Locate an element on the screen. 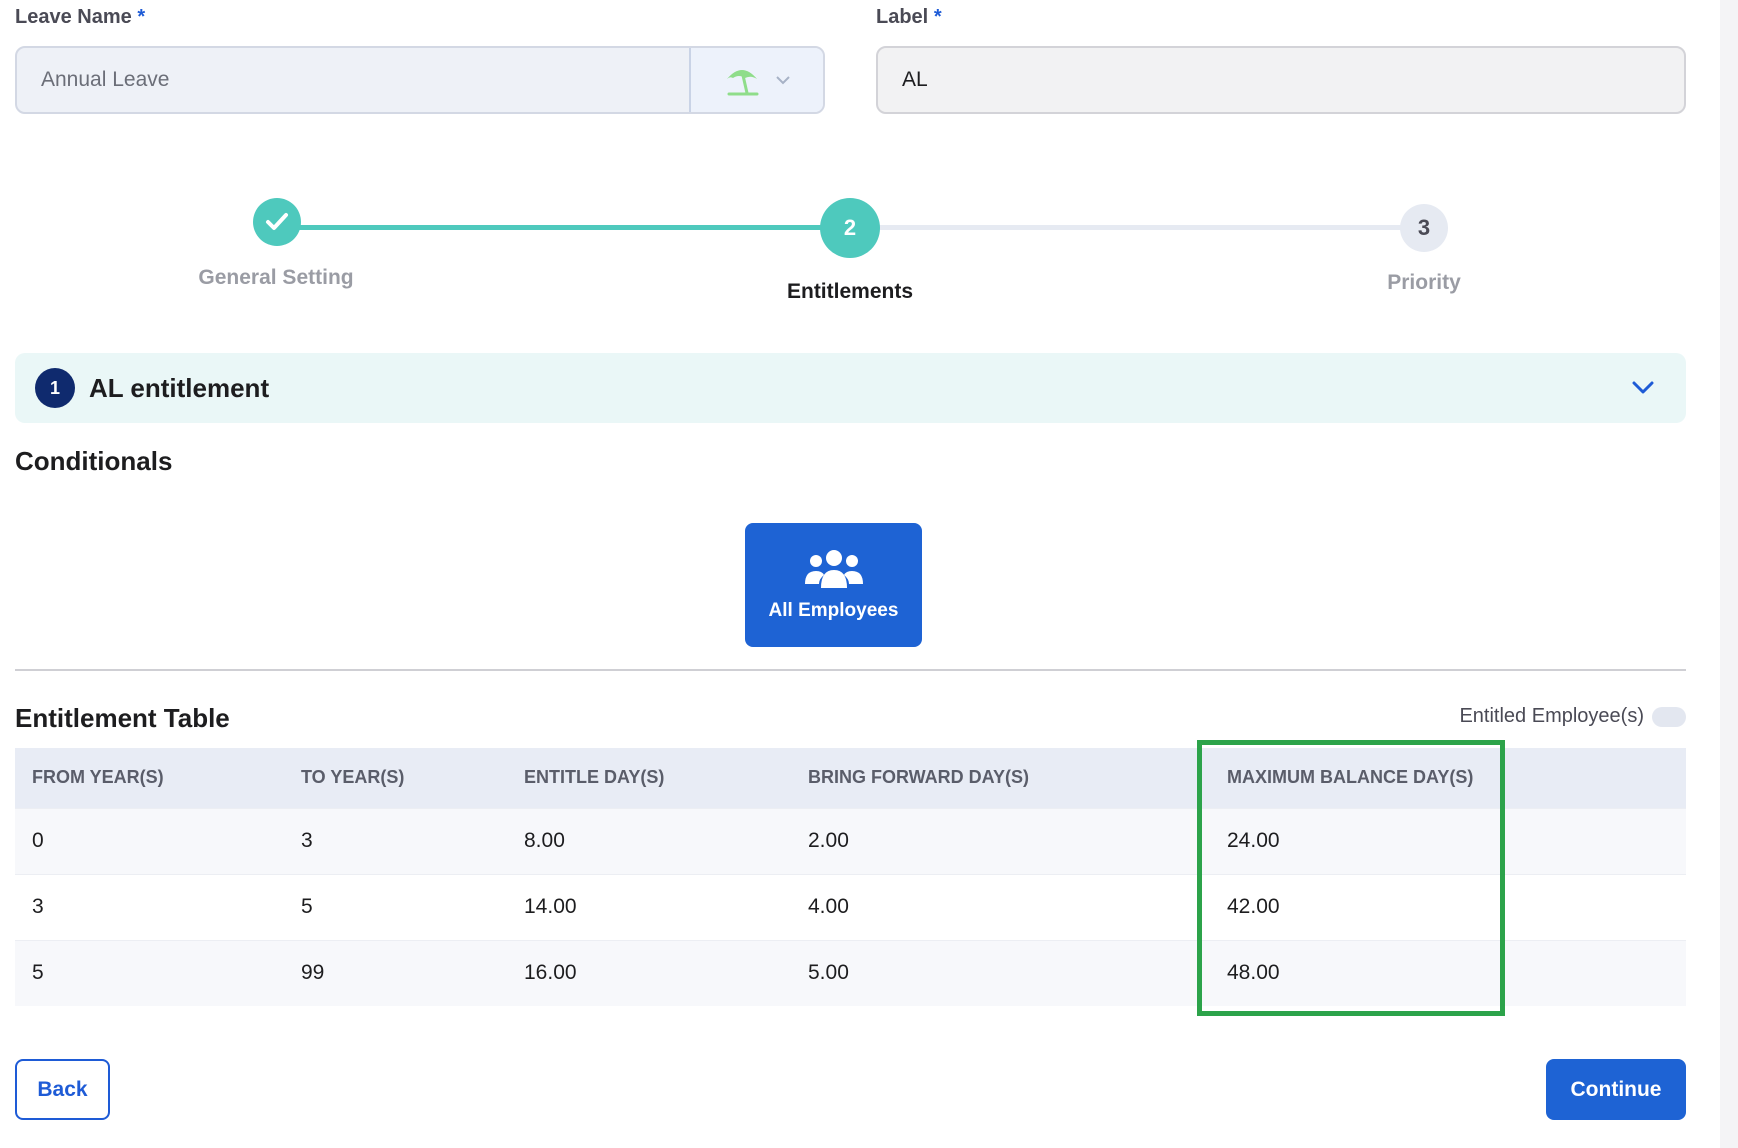 This screenshot has width=1738, height=1148. header-from-years: FROM YEAR(S) is located at coordinates (98, 777).